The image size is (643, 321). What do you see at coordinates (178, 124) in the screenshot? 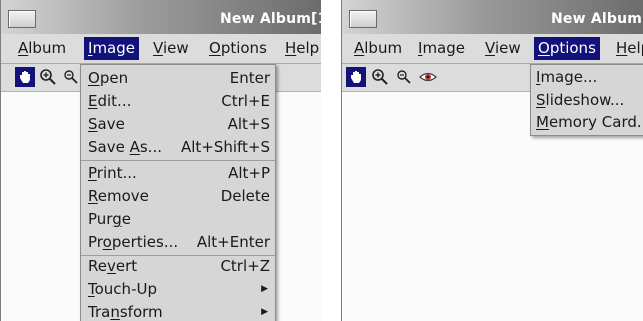
I see `menu-item-save: Save Alt+S` at bounding box center [178, 124].